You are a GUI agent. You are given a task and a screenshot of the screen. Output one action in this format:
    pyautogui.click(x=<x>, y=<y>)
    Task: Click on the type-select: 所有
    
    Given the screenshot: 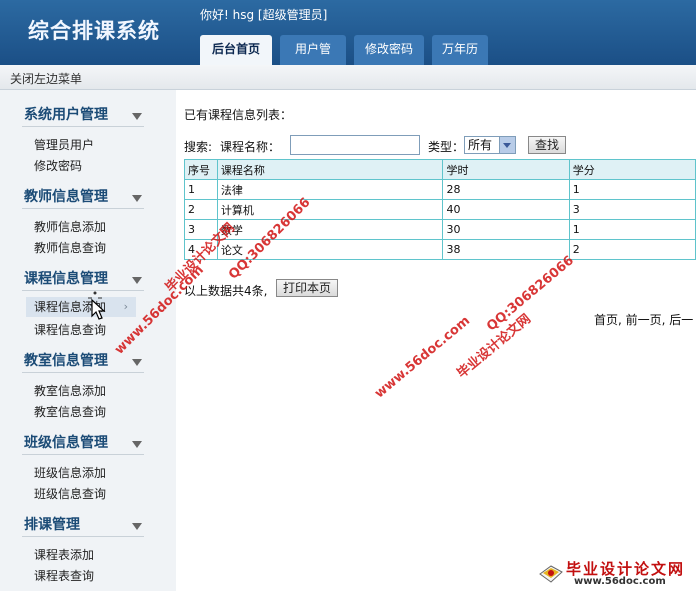 What is the action you would take?
    pyautogui.click(x=490, y=145)
    